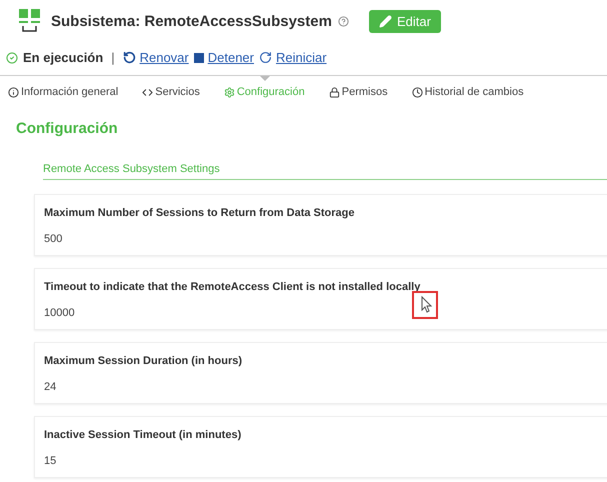 The width and height of the screenshot is (607, 482). What do you see at coordinates (63, 92) in the screenshot?
I see `tab: Información general` at bounding box center [63, 92].